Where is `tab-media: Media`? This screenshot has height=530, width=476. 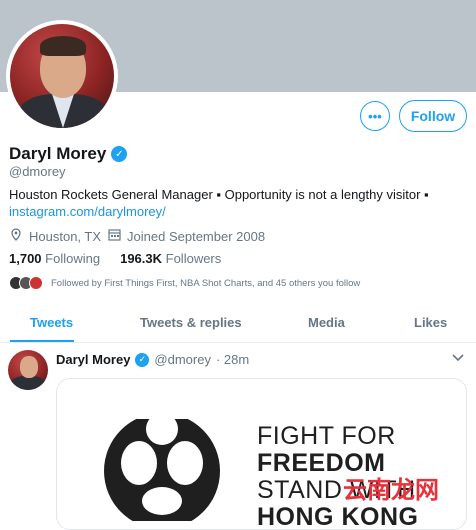
tab-media: Media is located at coordinates (326, 322).